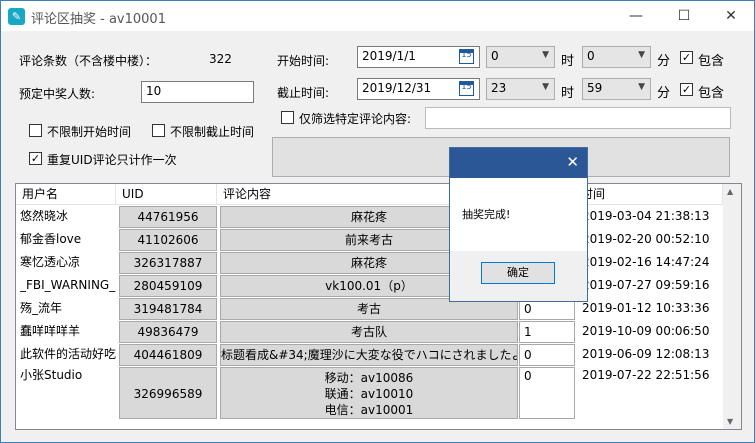  Describe the element at coordinates (377, 16) in the screenshot. I see `title-bar: ✎ 评论区抽奖 - av10001 — ☐ ✕` at that location.